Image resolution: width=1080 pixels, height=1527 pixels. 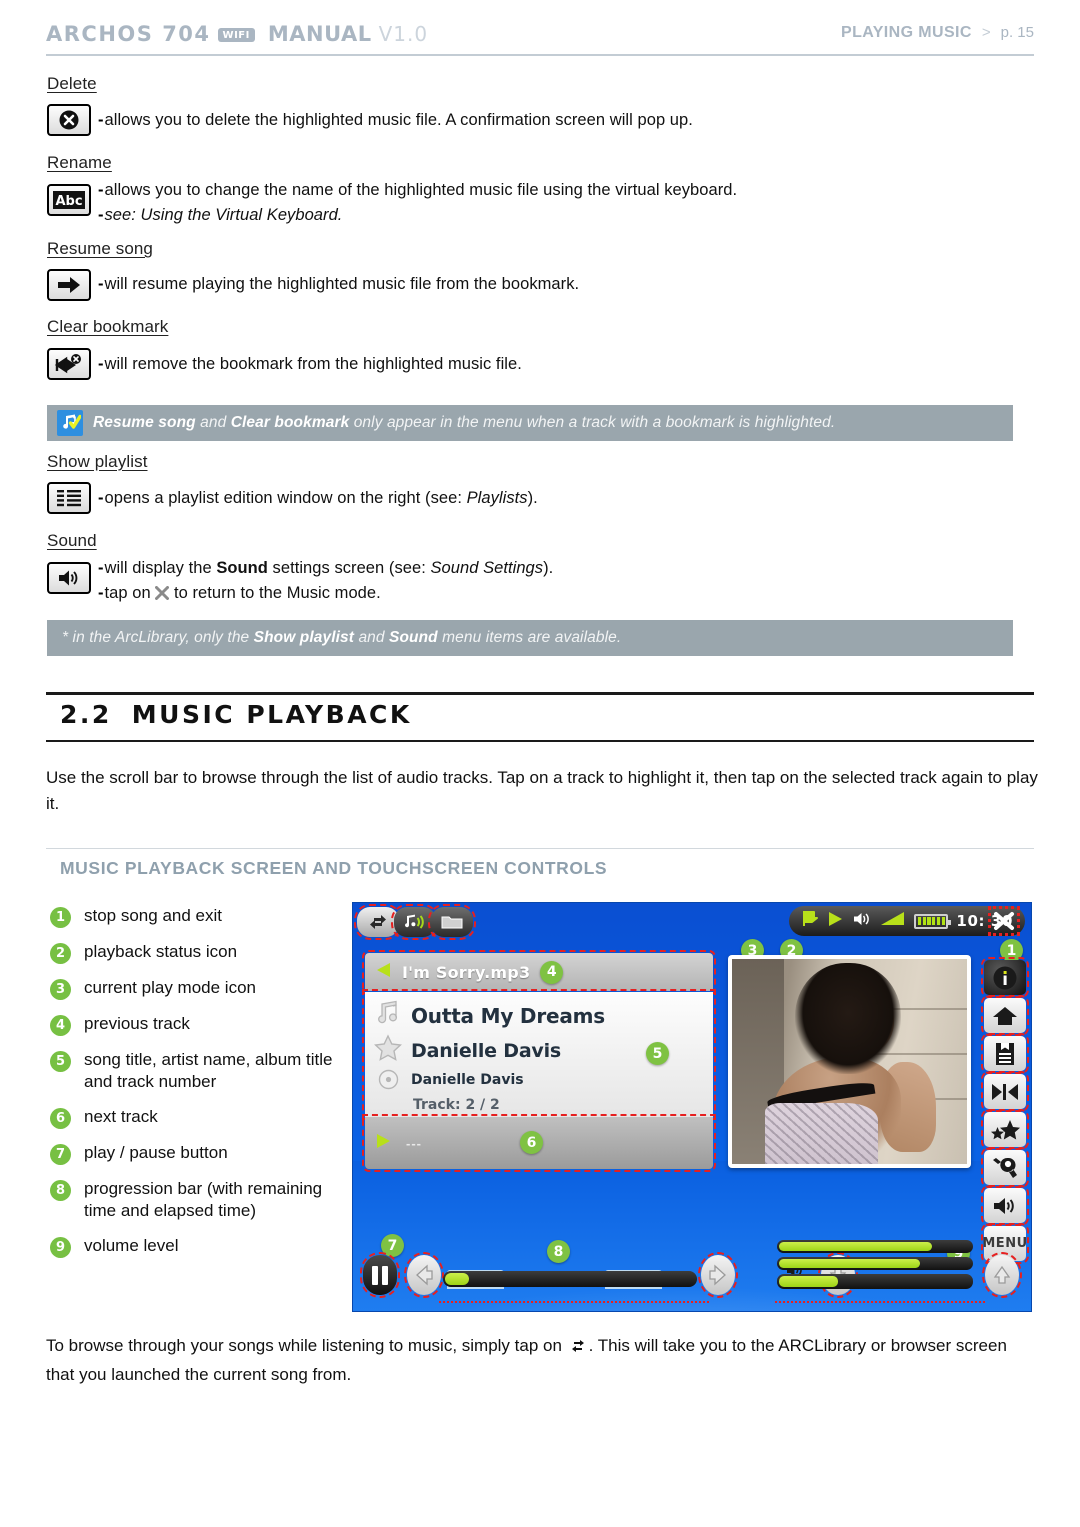 What do you see at coordinates (1005, 1053) in the screenshot?
I see `playlist-bookmark-icon` at bounding box center [1005, 1053].